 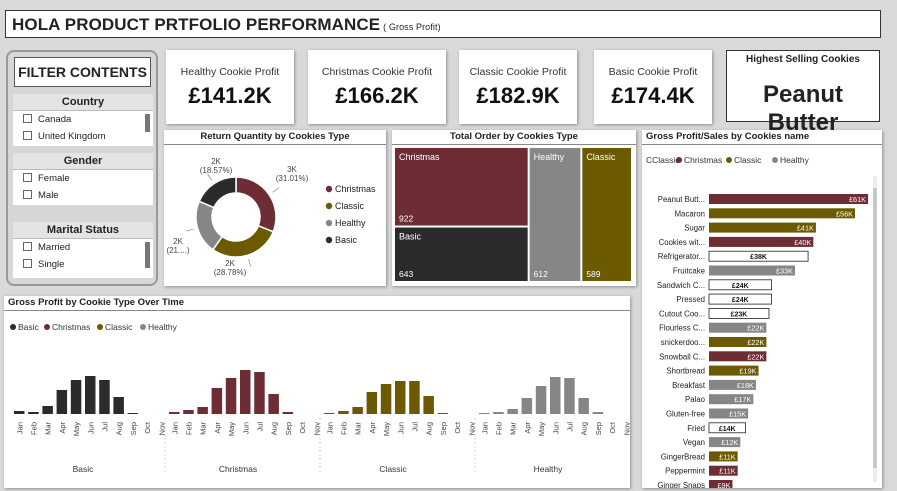 I want to click on month-tick-label: Jul, so click(x=569, y=427).